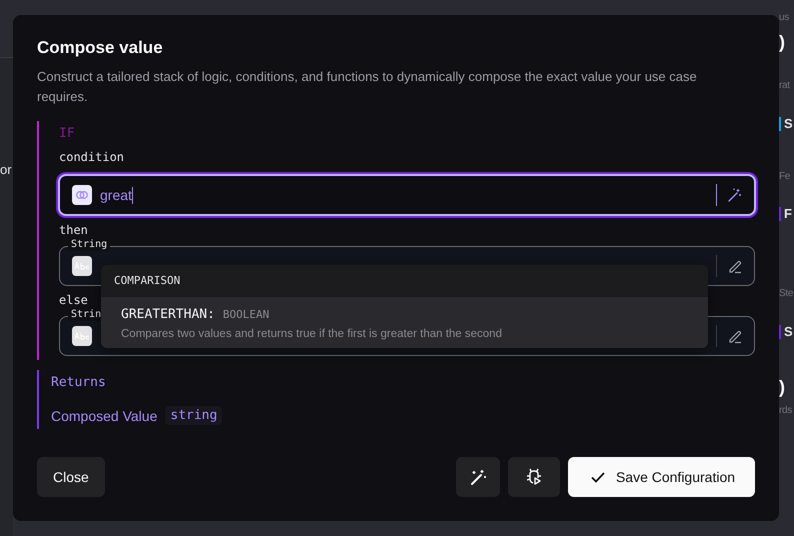 This screenshot has width=794, height=536. What do you see at coordinates (784, 177) in the screenshot?
I see `background-text: Fe` at bounding box center [784, 177].